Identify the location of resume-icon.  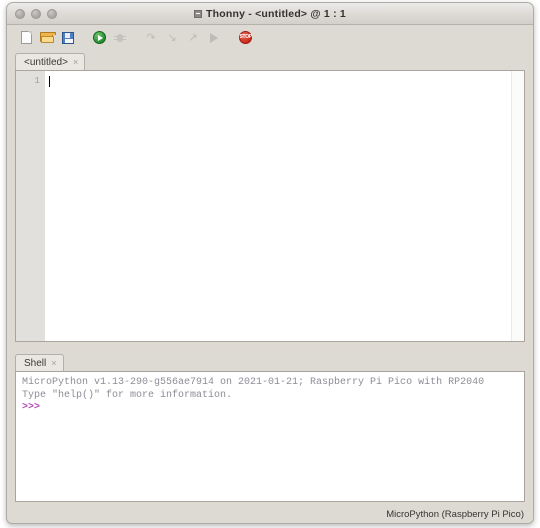
(214, 37).